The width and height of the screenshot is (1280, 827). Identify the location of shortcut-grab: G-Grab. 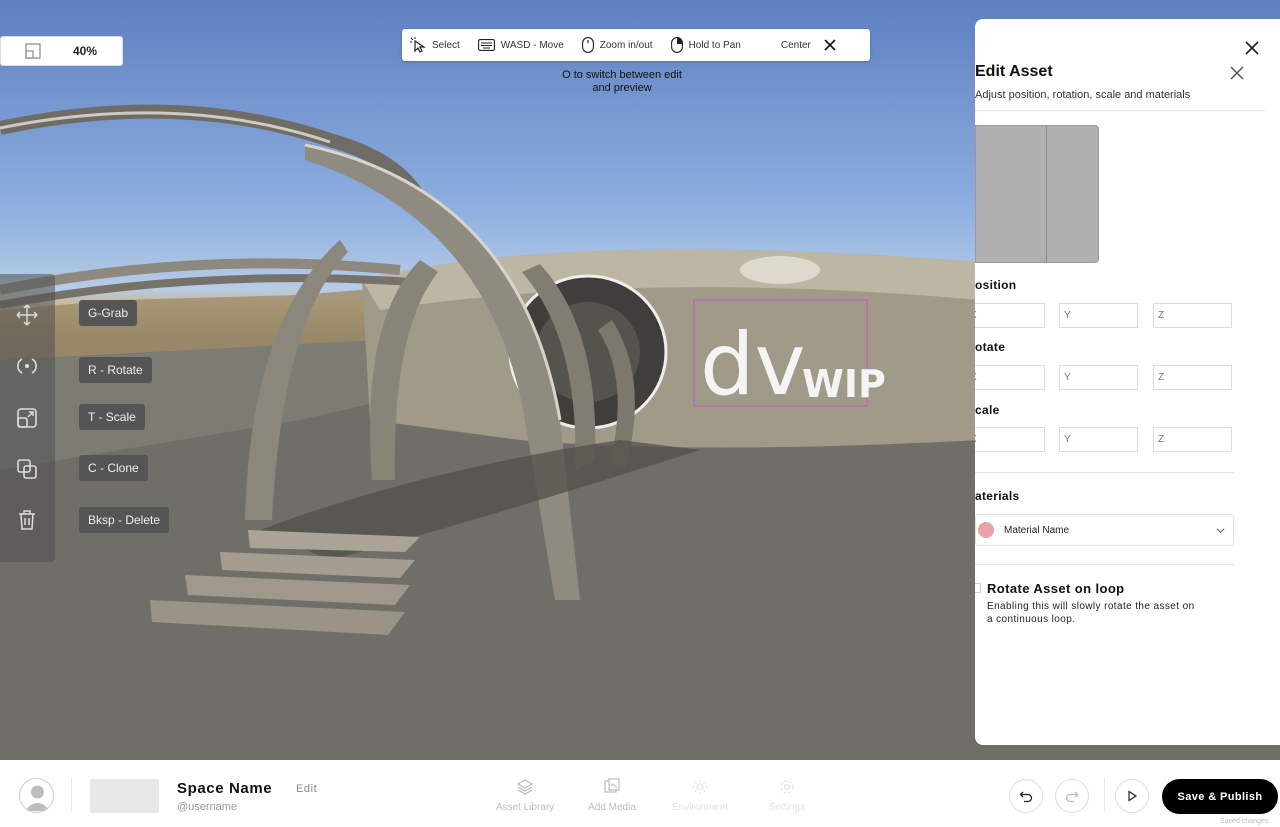
(108, 313).